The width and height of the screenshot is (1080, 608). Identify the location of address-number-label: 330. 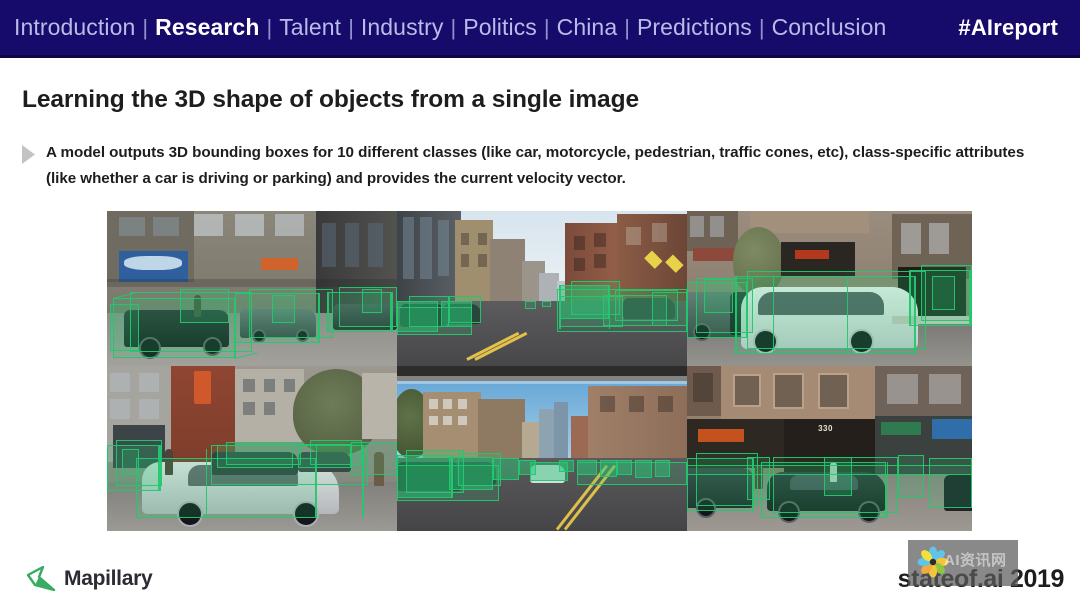
(825, 428).